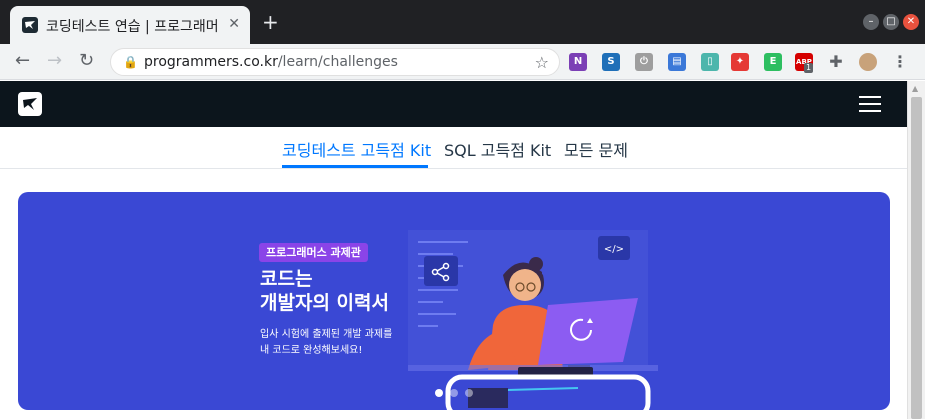  Describe the element at coordinates (911, 22) in the screenshot. I see `close-window-button: ✕` at that location.